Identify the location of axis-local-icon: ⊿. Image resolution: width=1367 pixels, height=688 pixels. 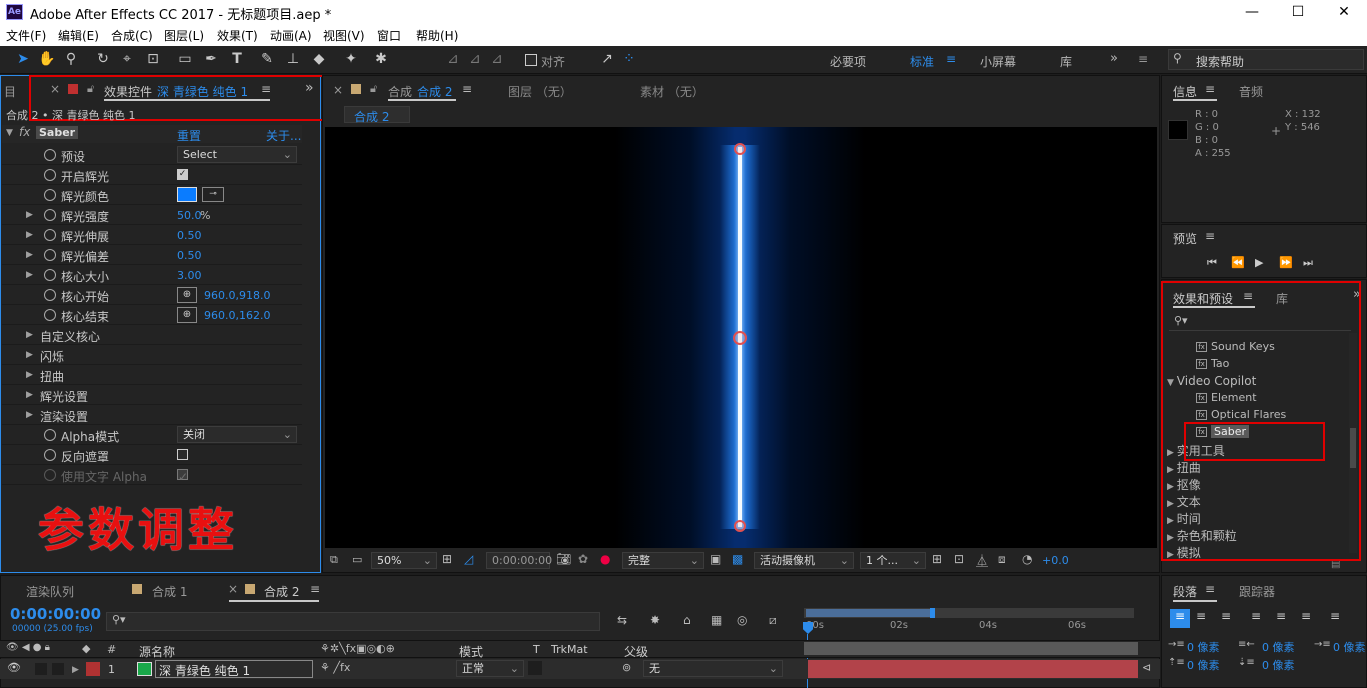
(453, 59).